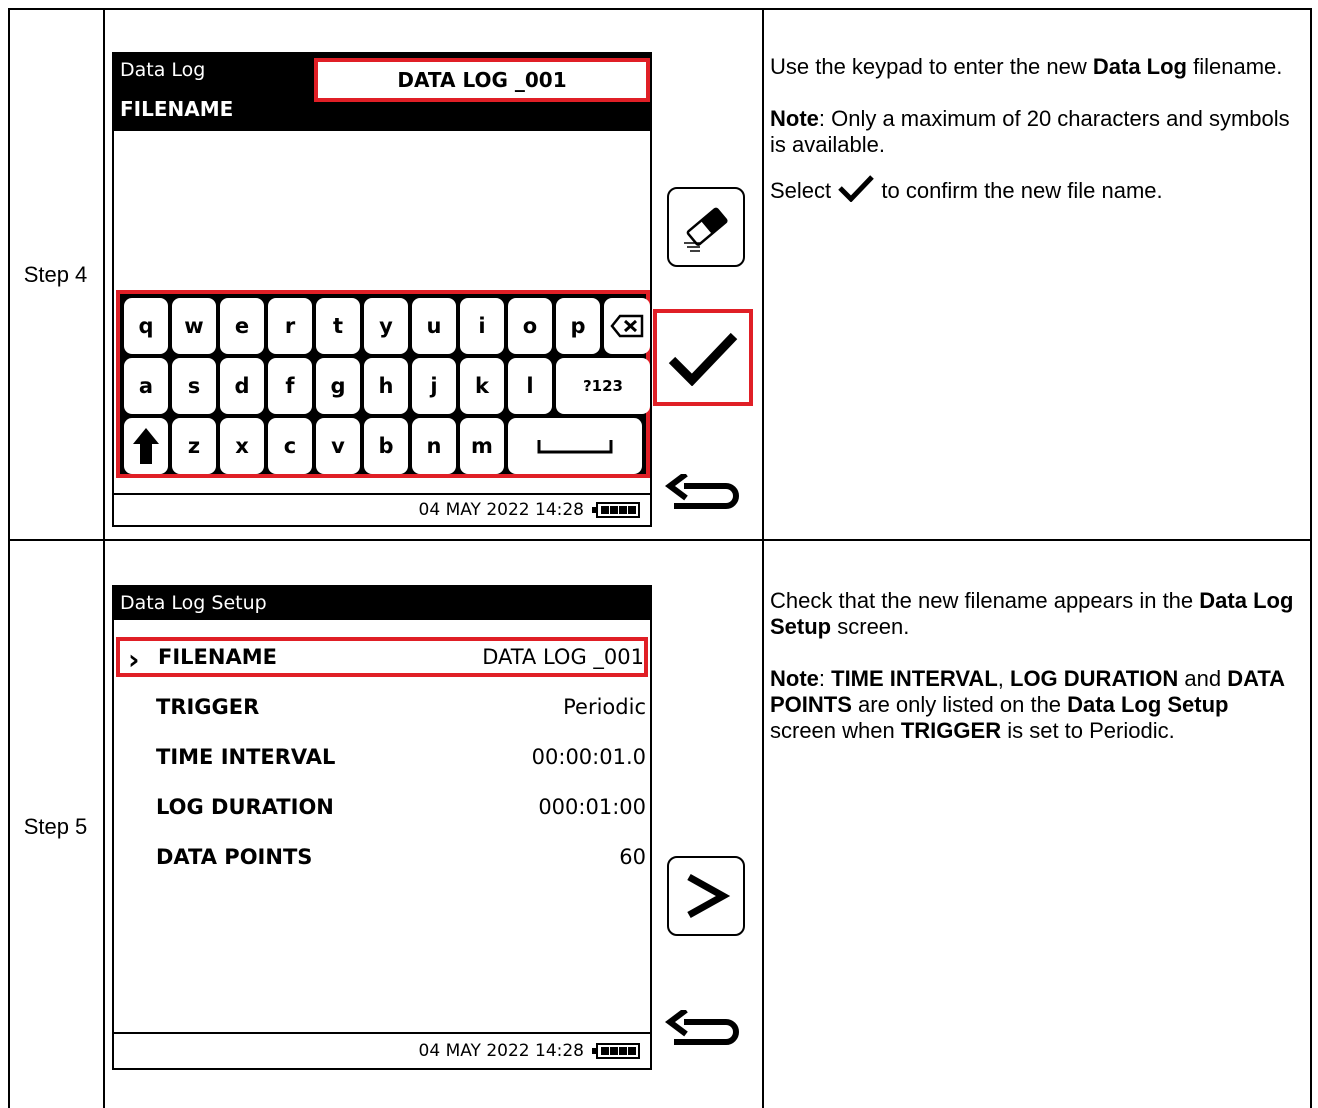 The height and width of the screenshot is (1108, 1318). Describe the element at coordinates (382, 657) in the screenshot. I see `setup-row-filename: › FILENAME DATA LOG _001` at that location.